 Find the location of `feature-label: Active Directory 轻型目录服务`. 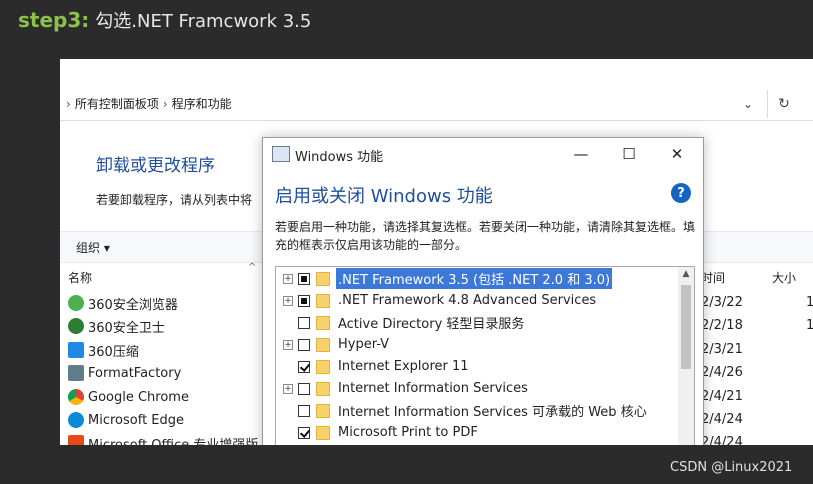

feature-label: Active Directory 轻型目录服务 is located at coordinates (431, 324).